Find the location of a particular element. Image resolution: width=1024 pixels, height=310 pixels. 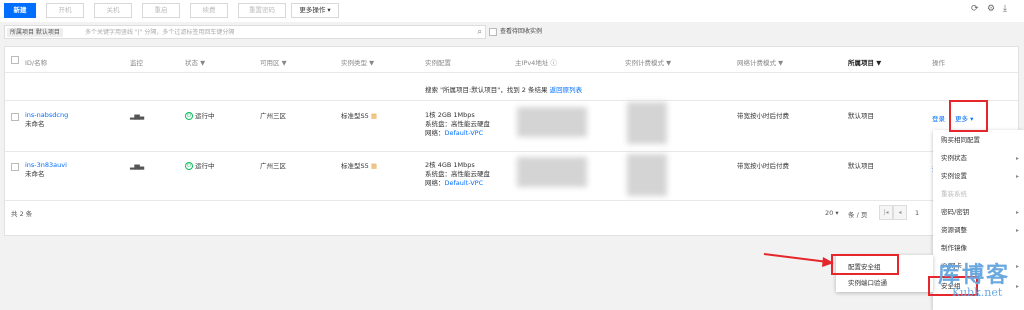

power-off-button: 关机 is located at coordinates (113, 10).